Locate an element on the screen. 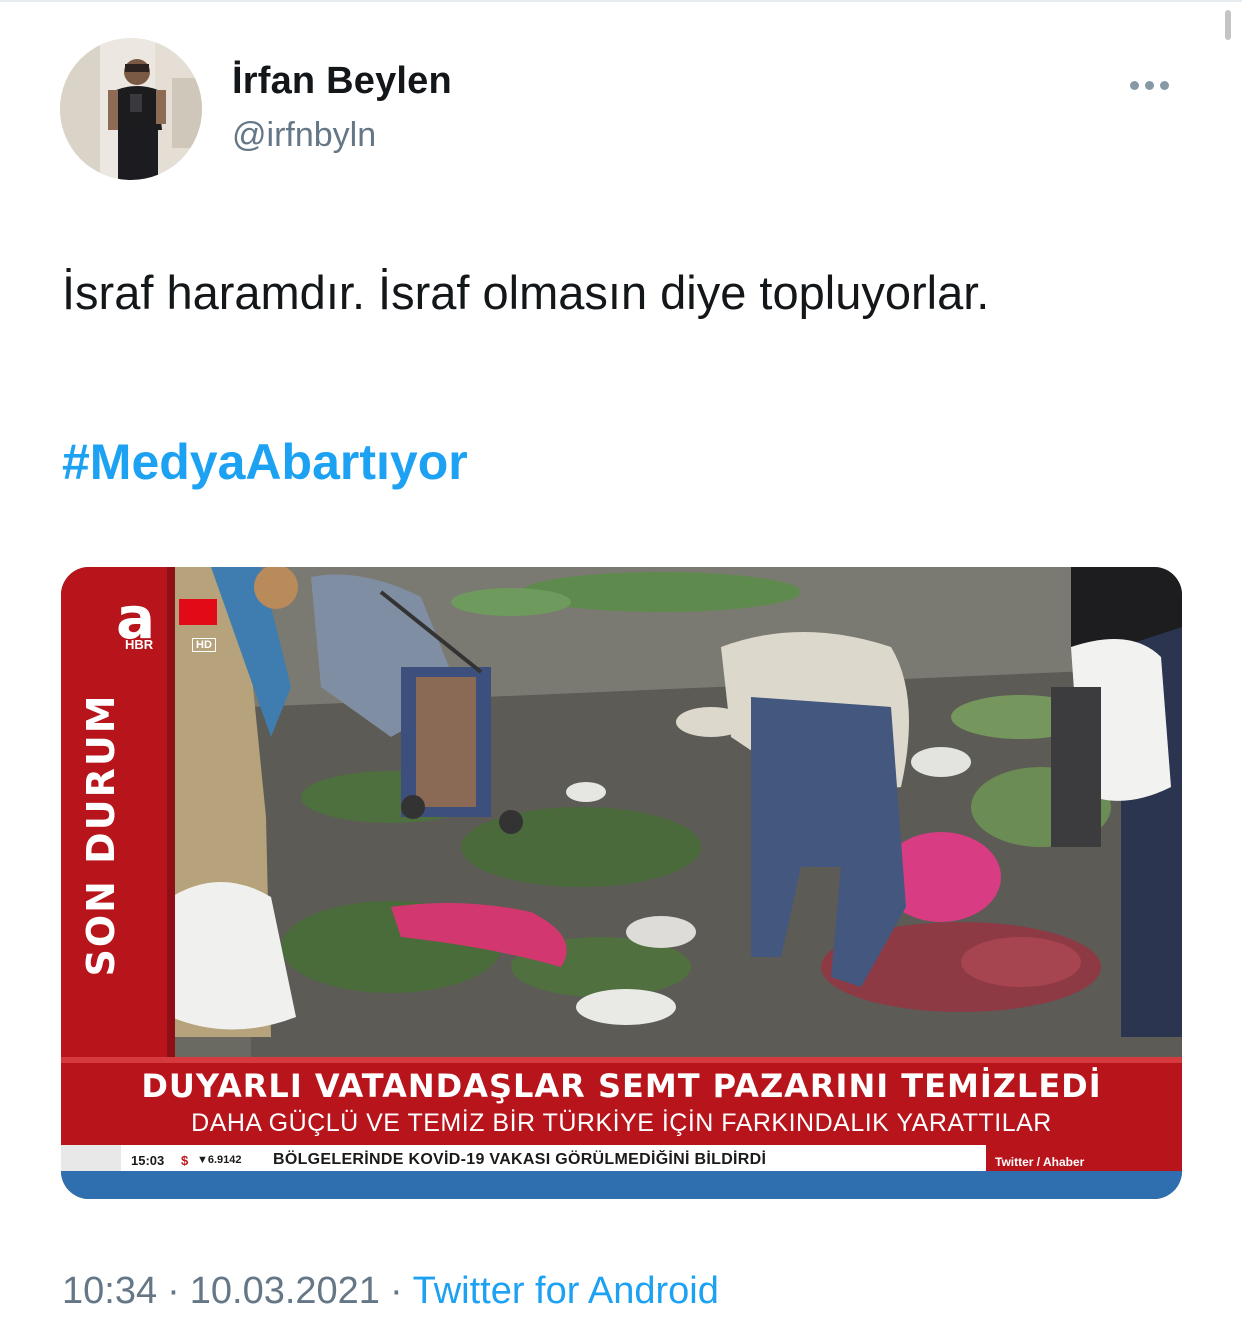 The height and width of the screenshot is (1331, 1242). ticker-rate: ▼6.9142 is located at coordinates (219, 1160).